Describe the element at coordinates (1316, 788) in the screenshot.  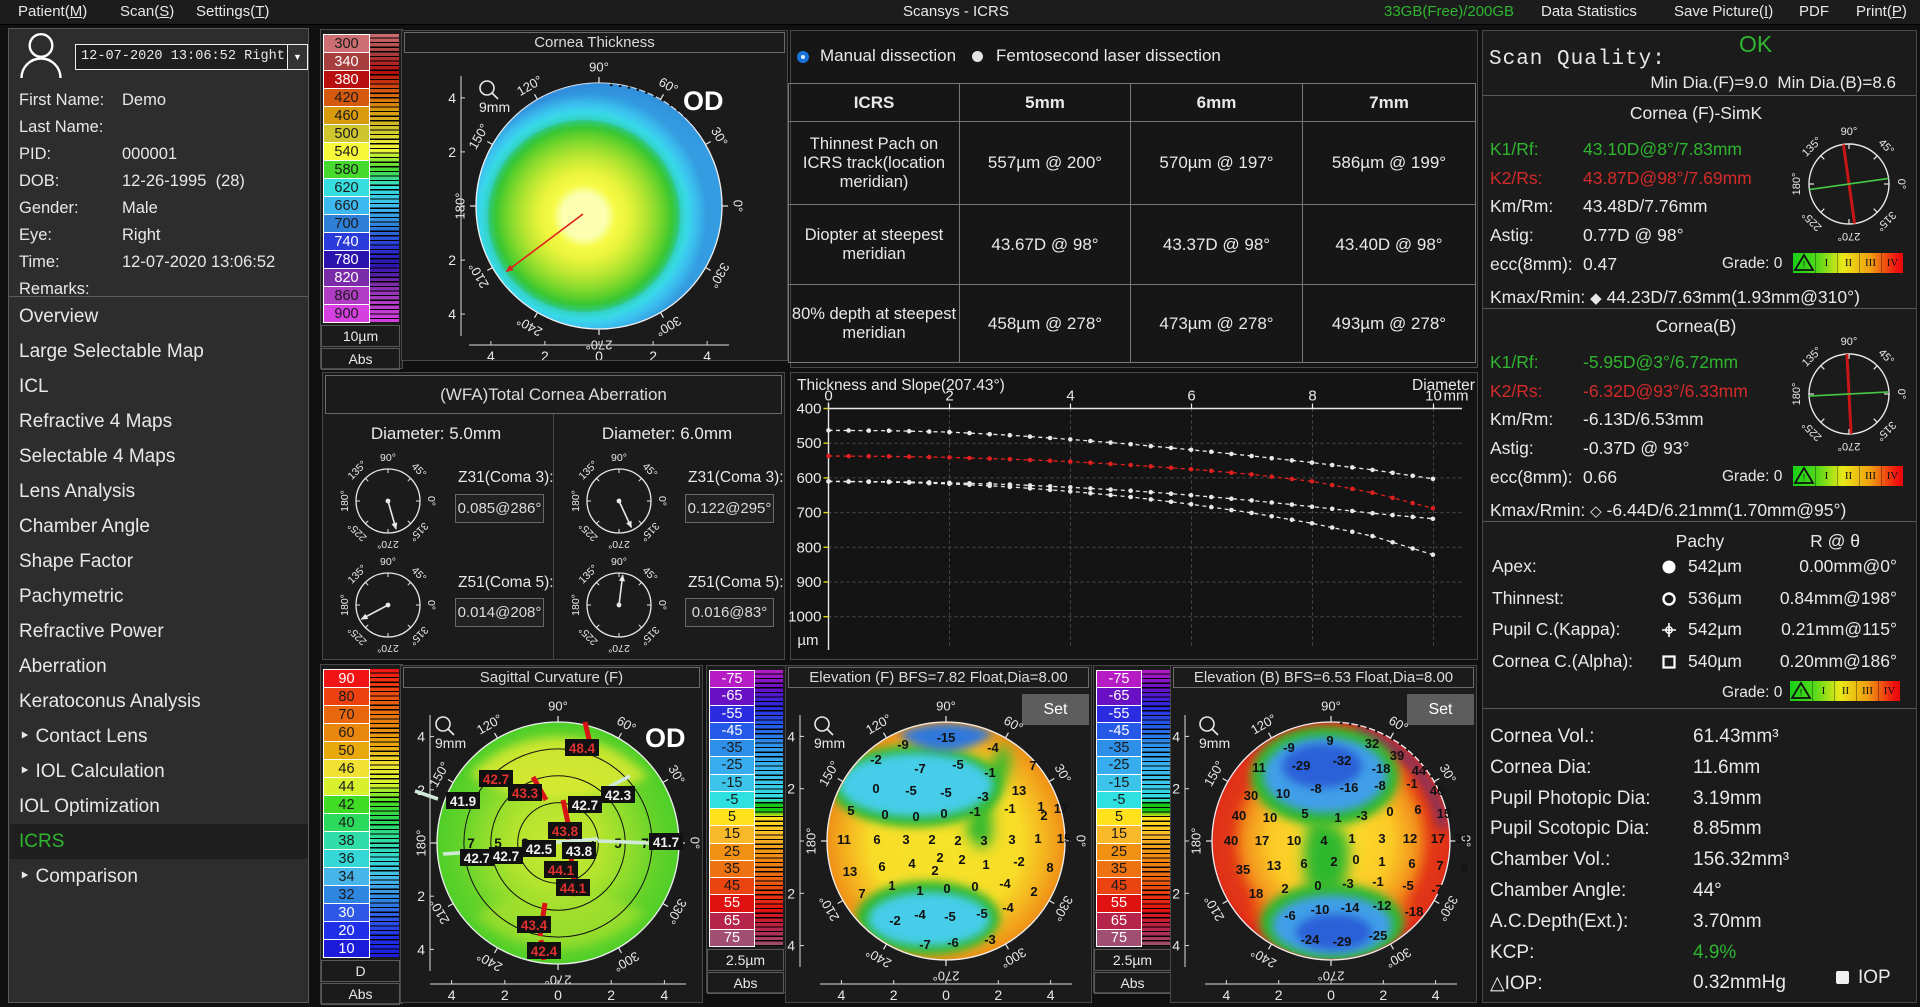
I see `svg-text: -8` at that location.